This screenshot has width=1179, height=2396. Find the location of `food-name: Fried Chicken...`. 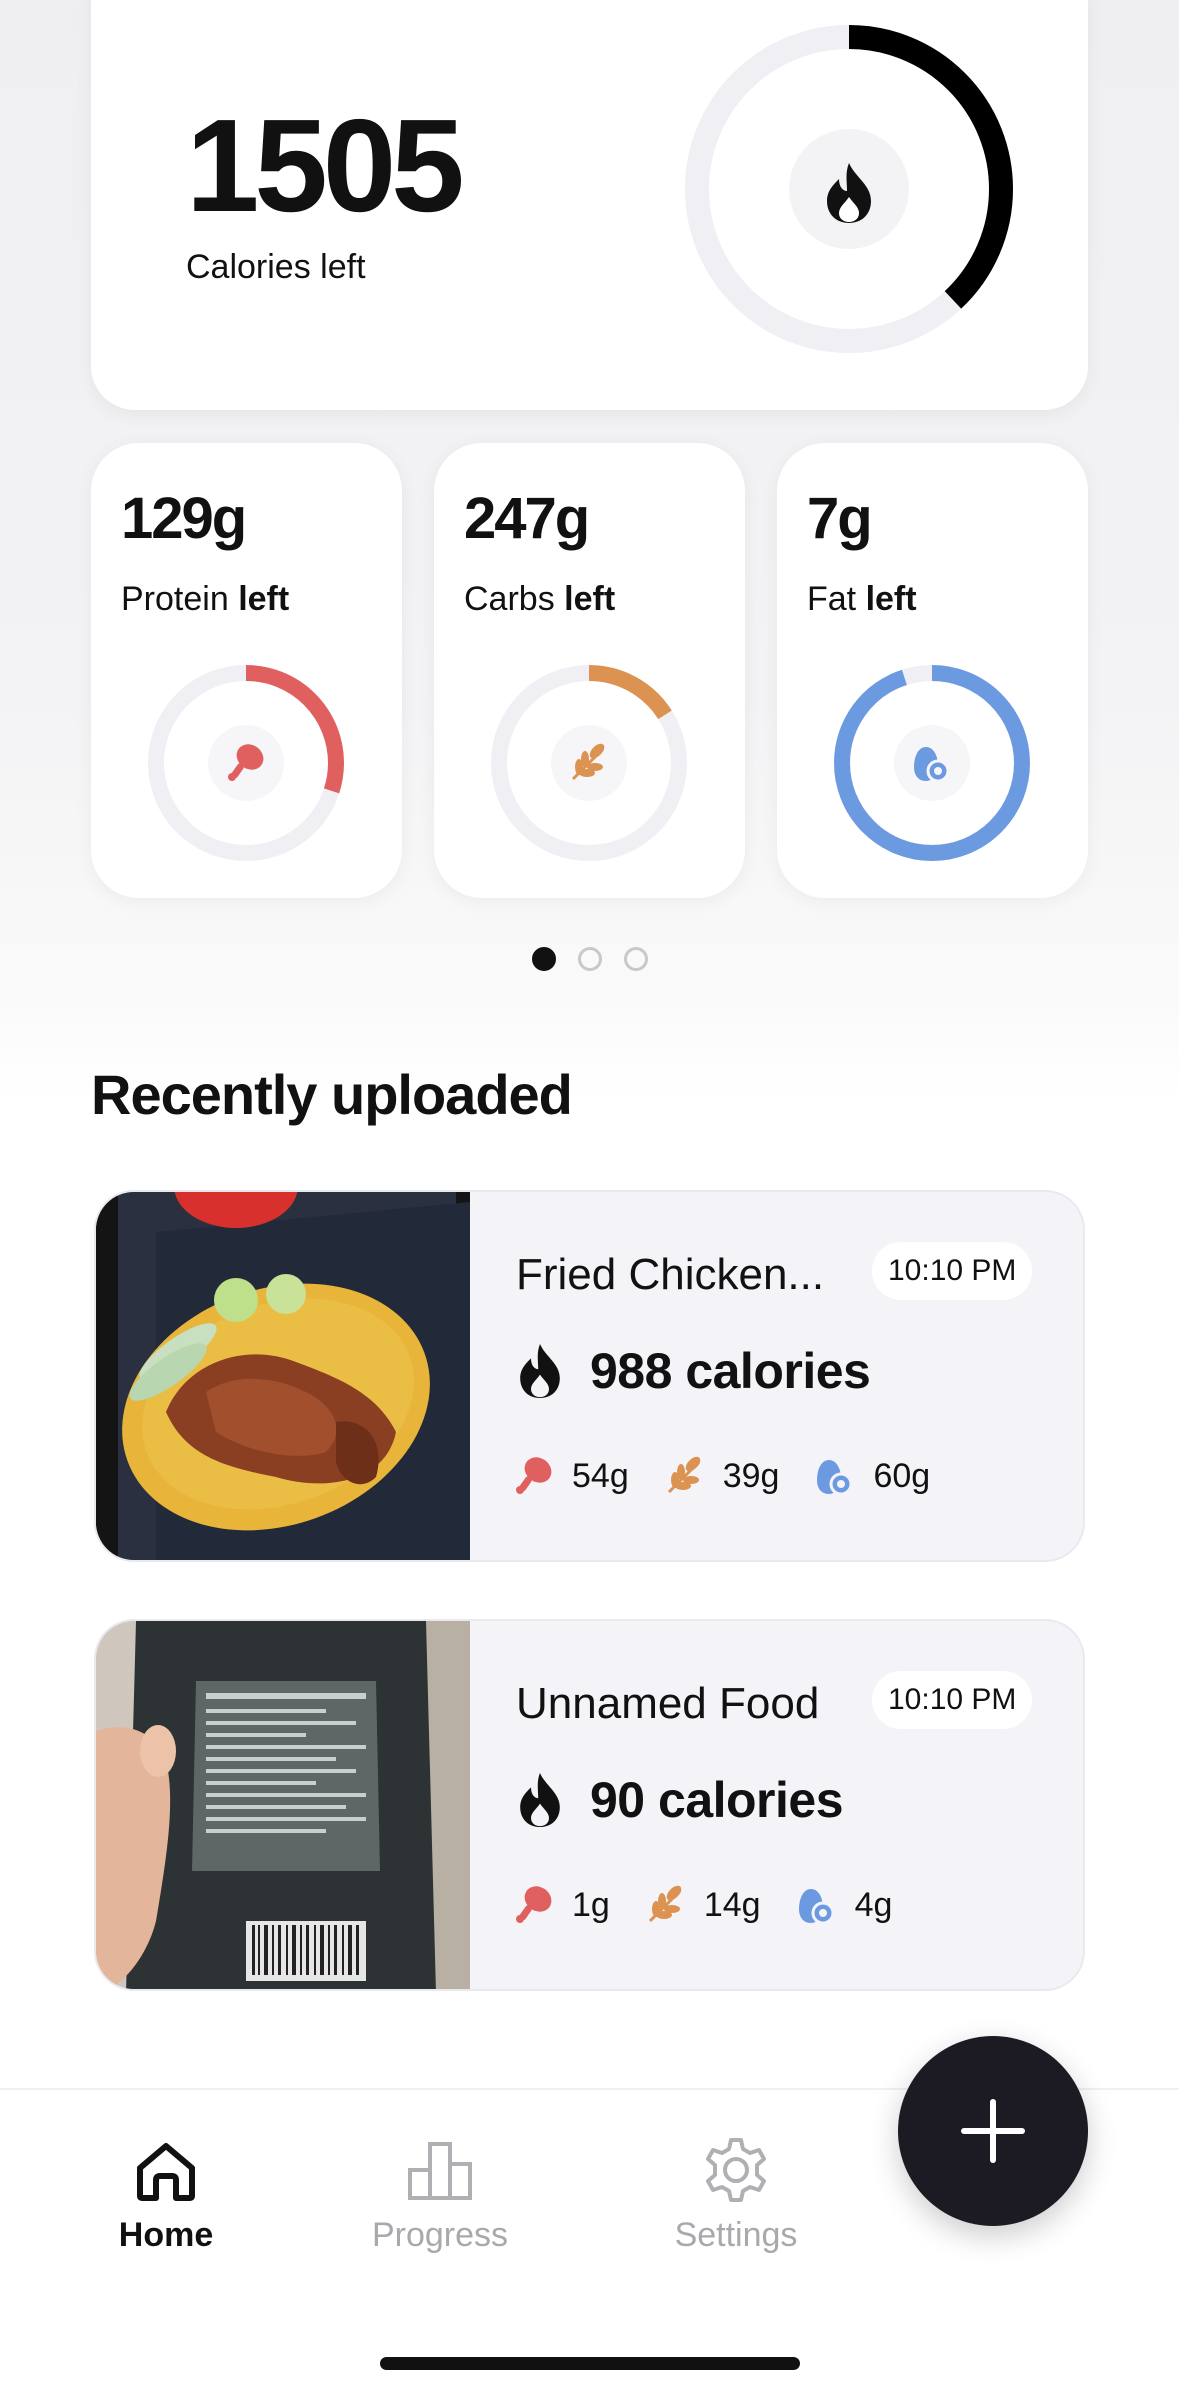

food-name: Fried Chicken... is located at coordinates (670, 1274).